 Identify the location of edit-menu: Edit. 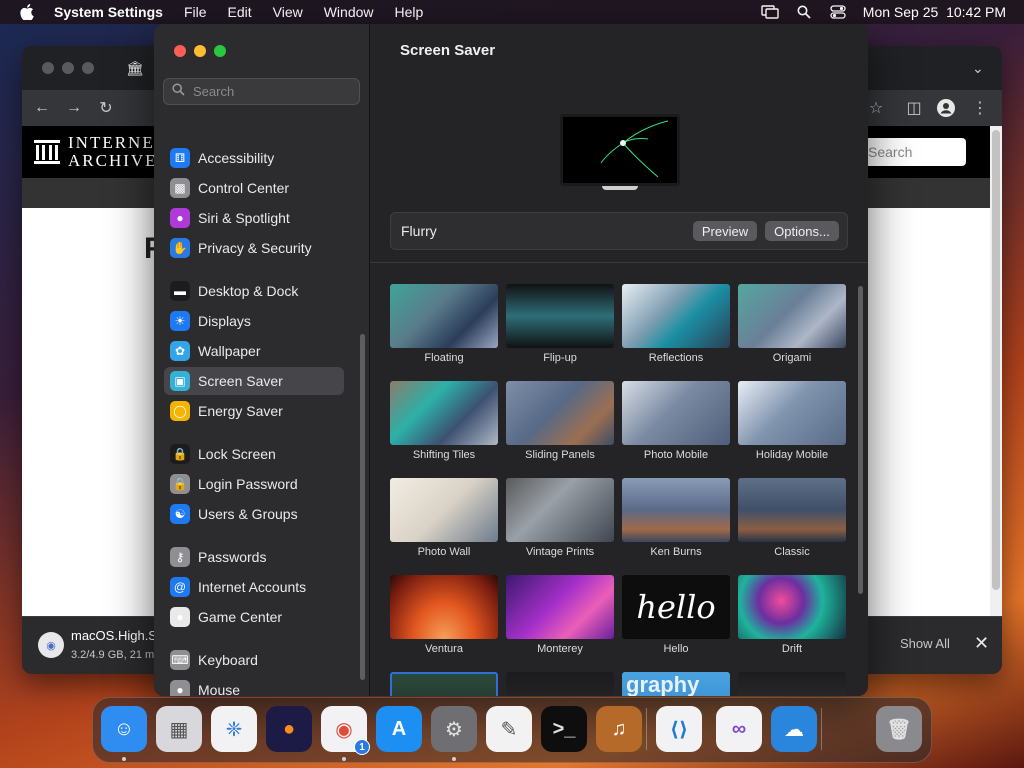
(240, 12).